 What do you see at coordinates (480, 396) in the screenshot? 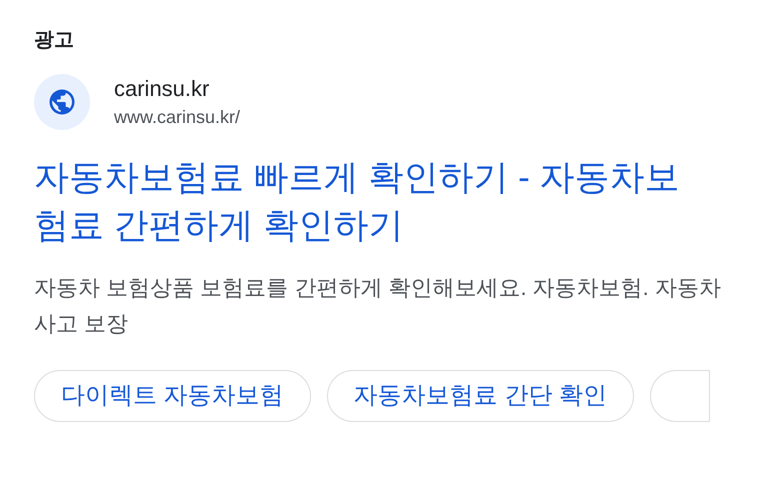
I see `sitelink-chip: 자동차보험료 간단 확인` at bounding box center [480, 396].